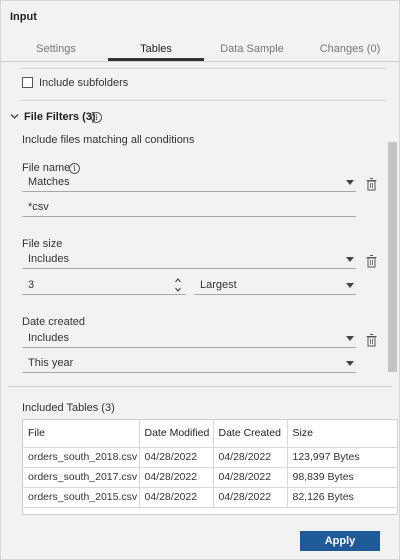 Image resolution: width=400 pixels, height=560 pixels. Describe the element at coordinates (23, 17) in the screenshot. I see `panel-title: Input` at that location.